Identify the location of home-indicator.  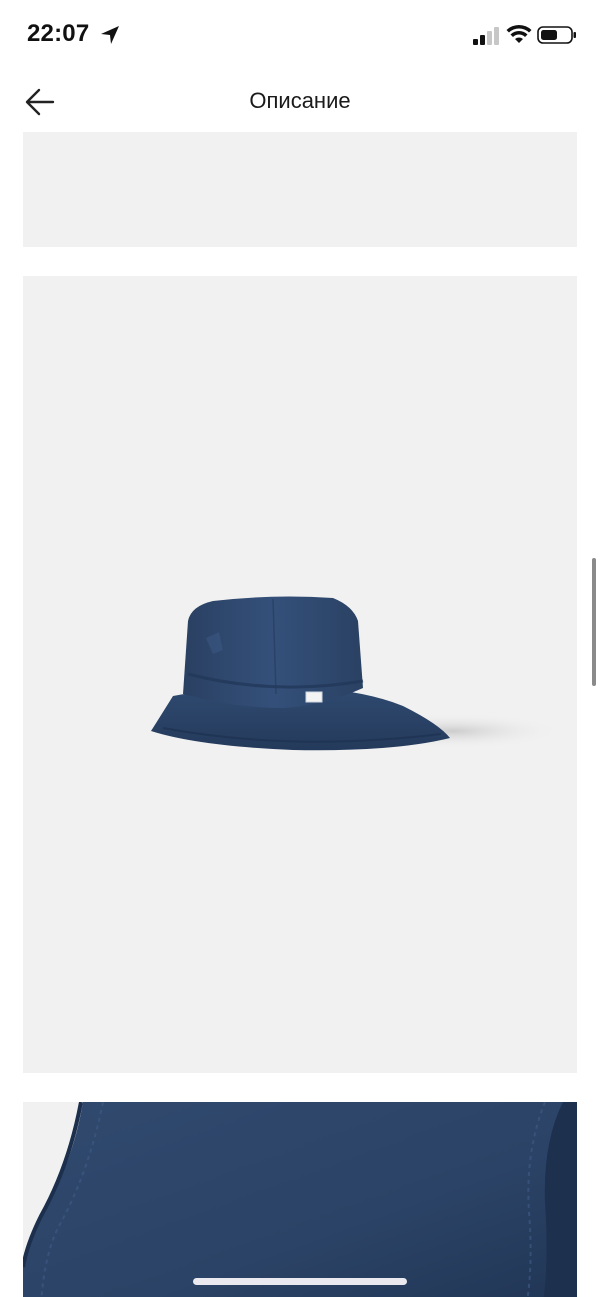
(300, 1281).